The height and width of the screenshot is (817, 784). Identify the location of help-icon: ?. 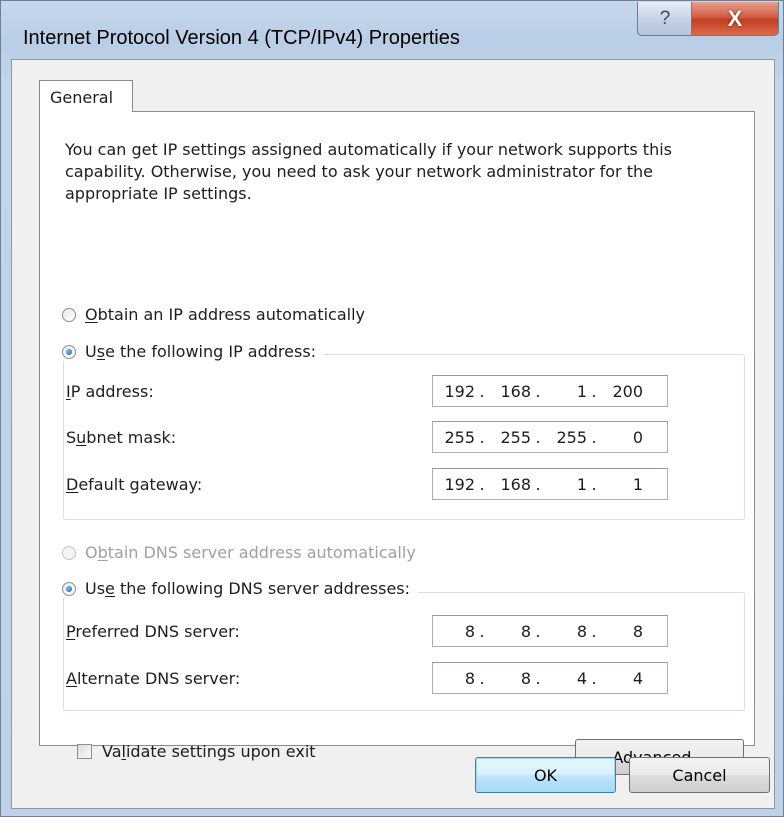
(665, 18).